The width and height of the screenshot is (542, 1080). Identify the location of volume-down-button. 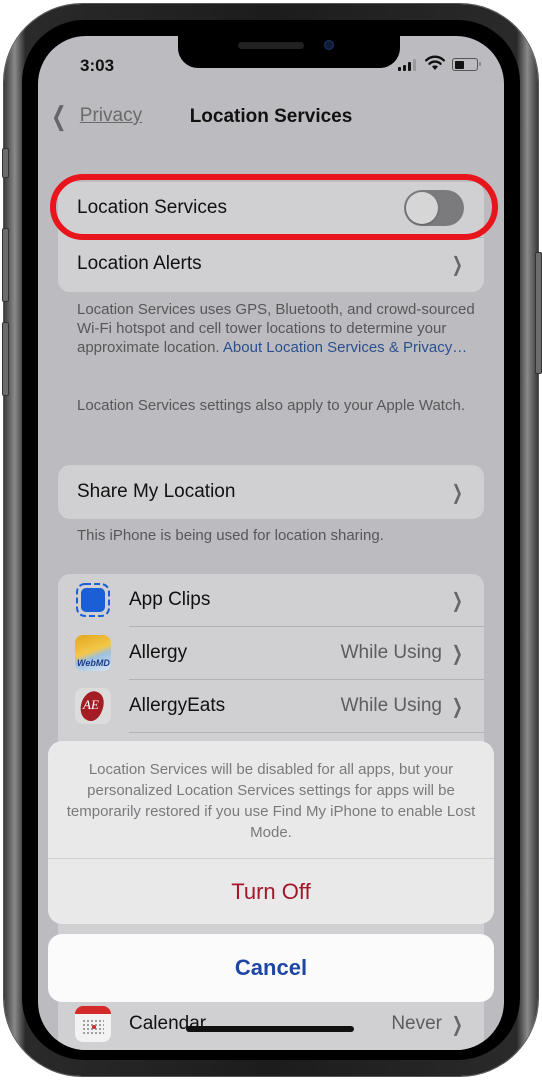
(5, 359).